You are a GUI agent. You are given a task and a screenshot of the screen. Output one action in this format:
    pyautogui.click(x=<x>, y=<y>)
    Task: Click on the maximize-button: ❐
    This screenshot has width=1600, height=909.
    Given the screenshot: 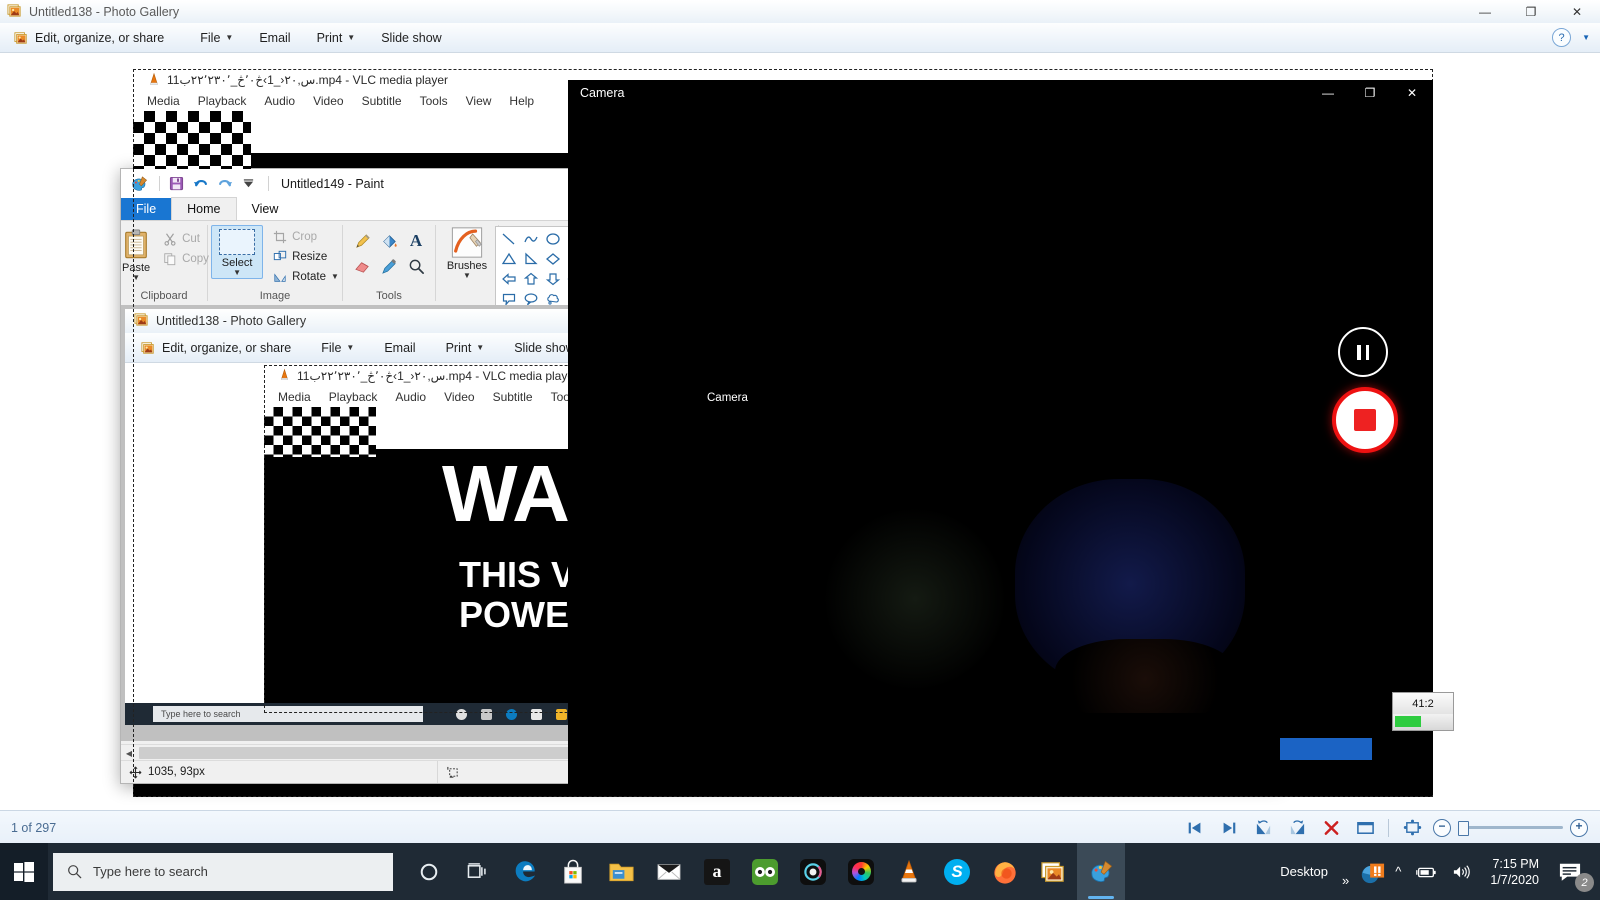 What is the action you would take?
    pyautogui.click(x=1531, y=11)
    